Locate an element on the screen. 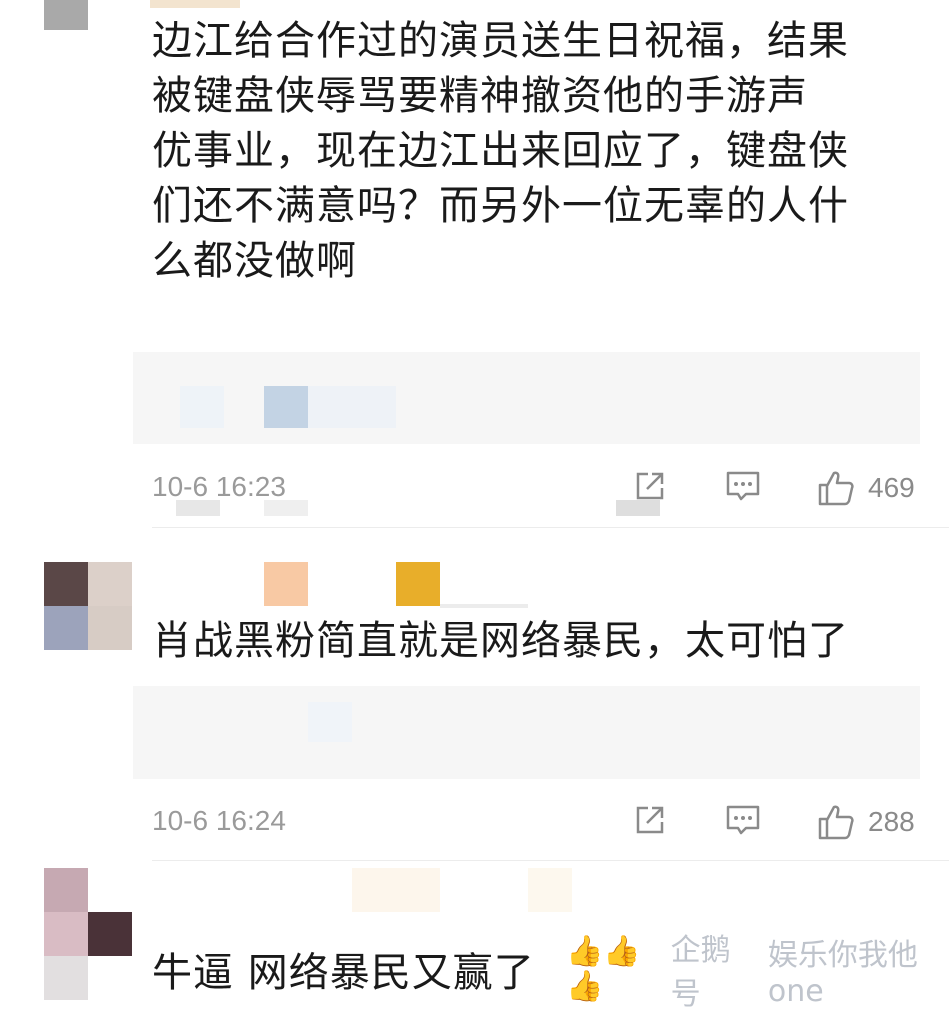 The width and height of the screenshot is (949, 1013). like-button: 469 is located at coordinates (865, 488).